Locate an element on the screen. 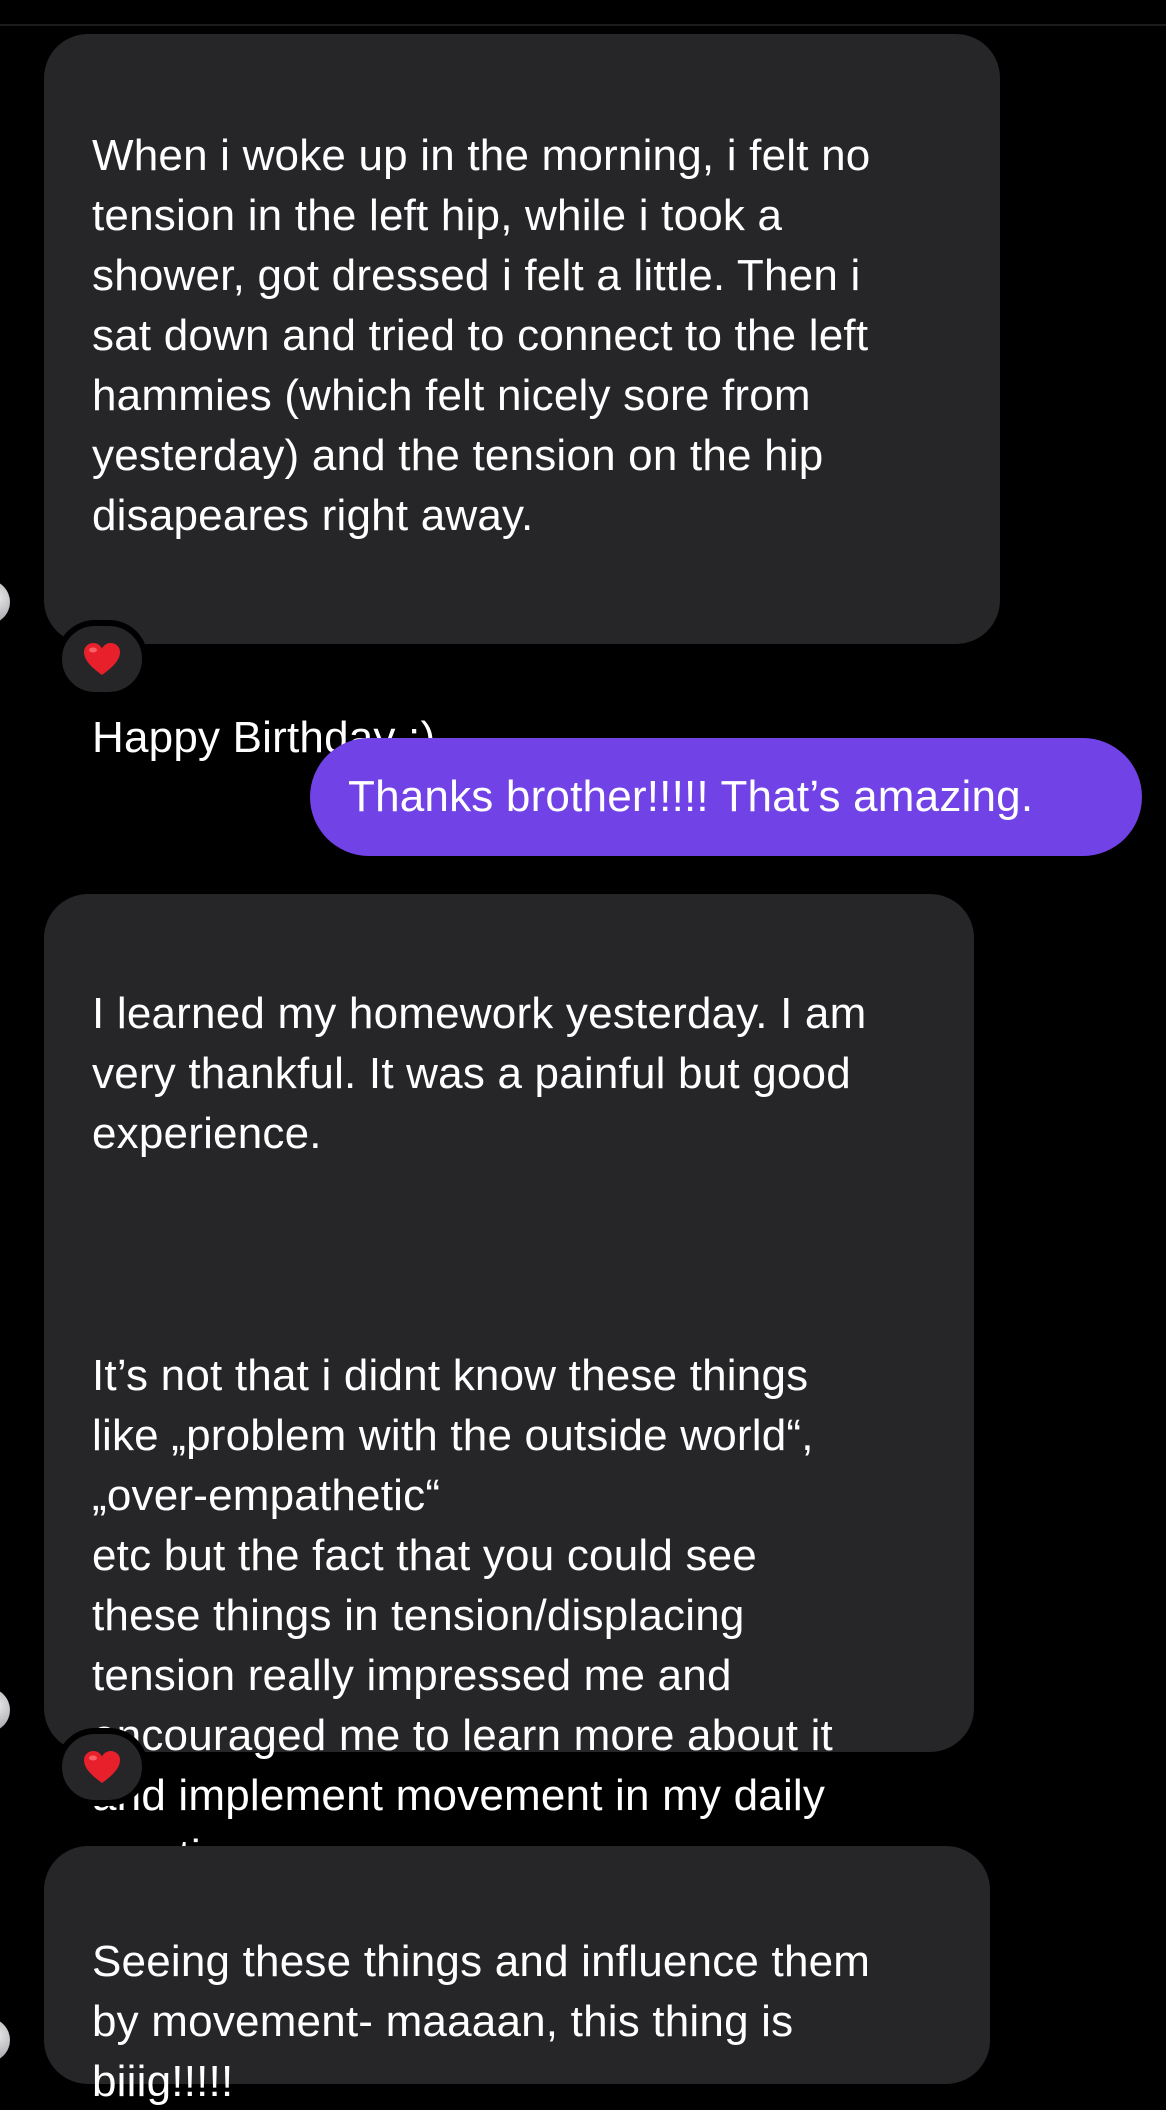  top-divider is located at coordinates (583, 25).